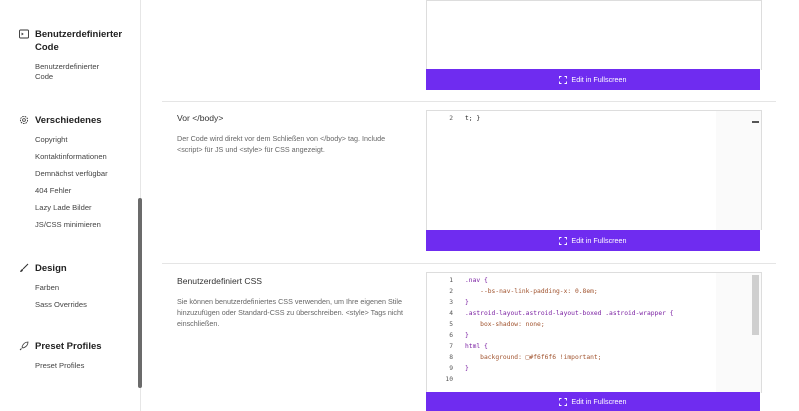 The height and width of the screenshot is (411, 799). I want to click on code-editor-before-body: 2 t; }, so click(594, 170).